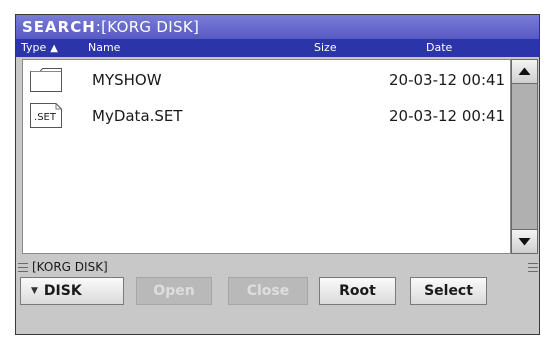  I want to click on path-bar: [KORG DISK], so click(277, 267).